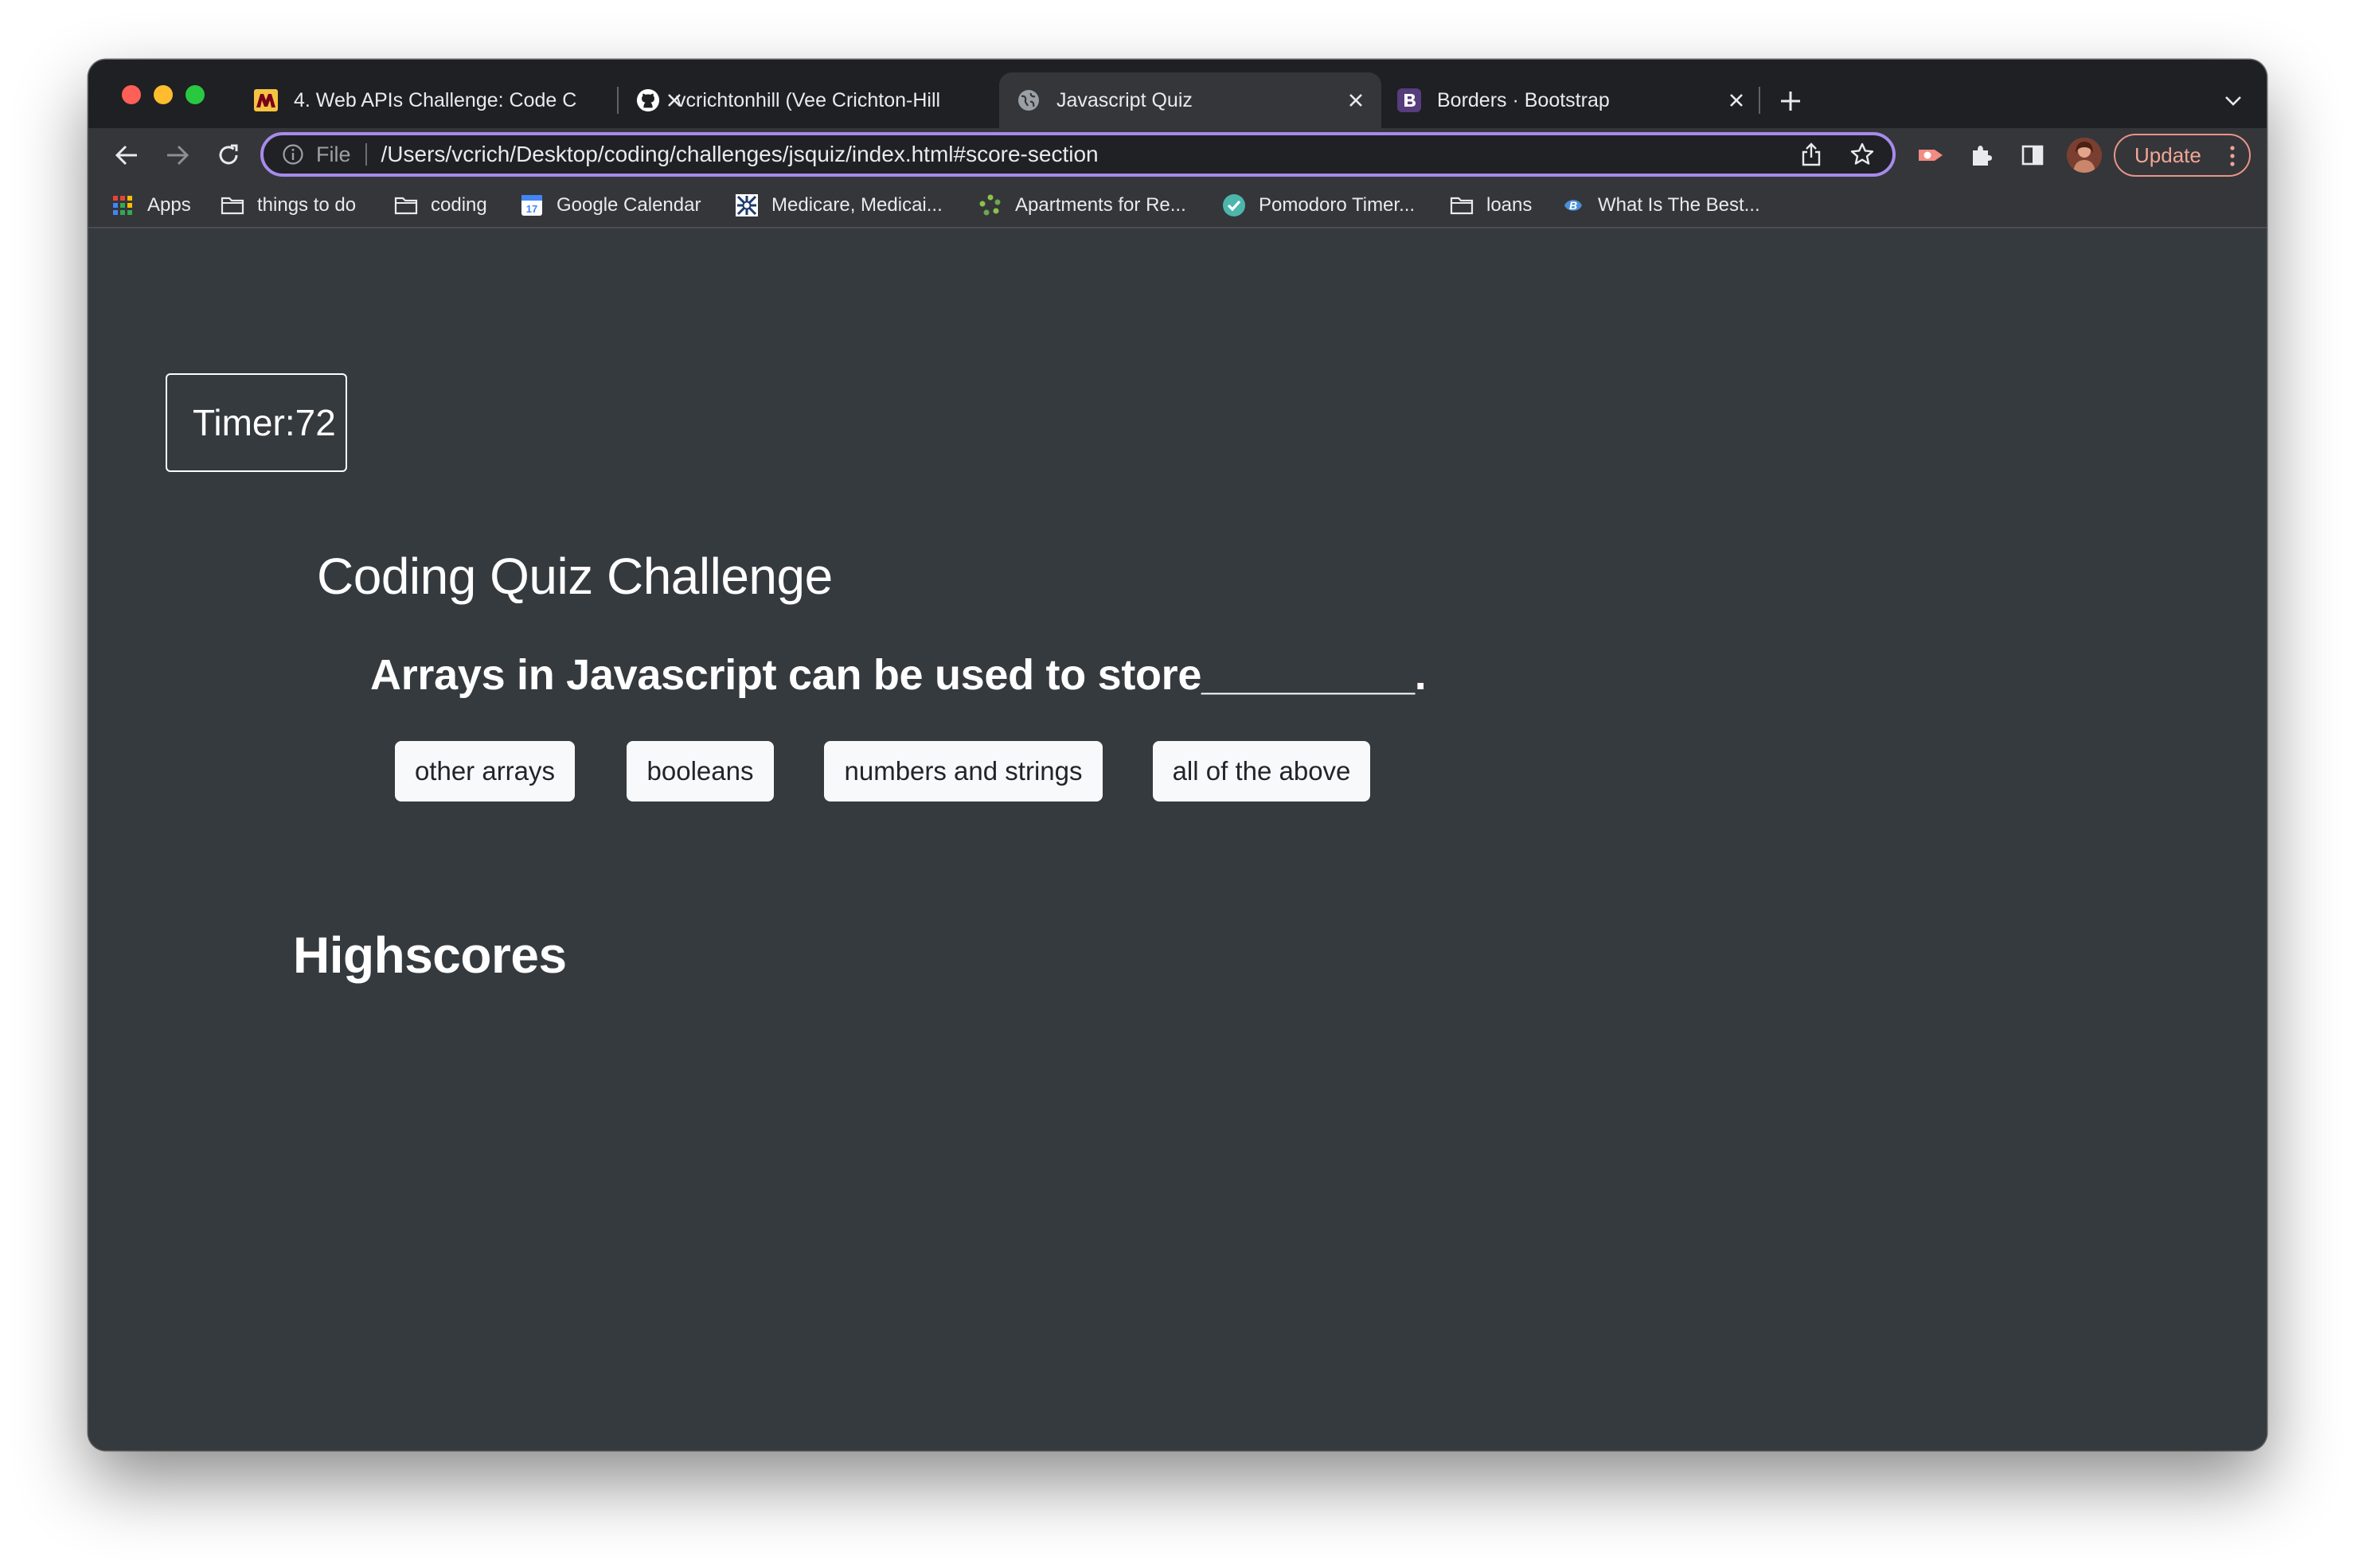  What do you see at coordinates (177, 156) in the screenshot?
I see `forward-arrow-icon` at bounding box center [177, 156].